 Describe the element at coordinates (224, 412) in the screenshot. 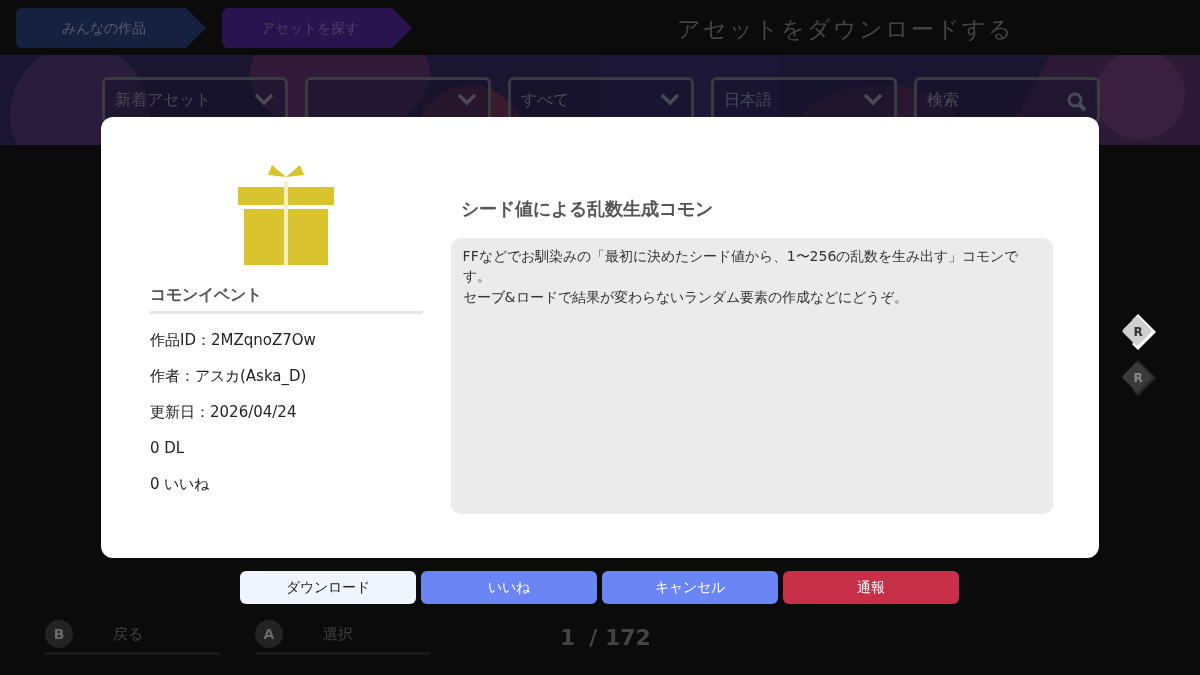

I see `detail-text: 更新日：2026/04/24` at that location.